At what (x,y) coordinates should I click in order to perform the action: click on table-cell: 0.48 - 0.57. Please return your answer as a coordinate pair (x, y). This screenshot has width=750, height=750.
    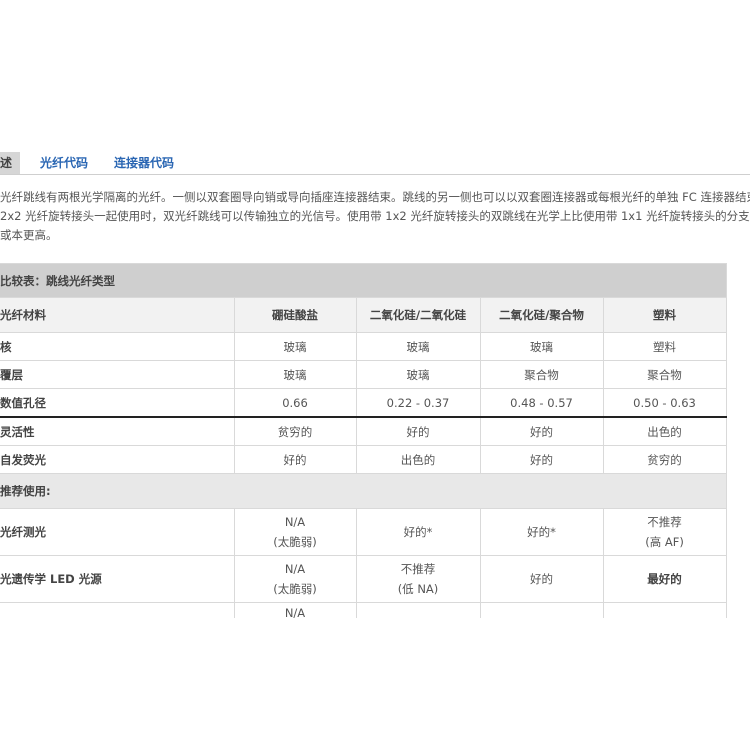
    Looking at the image, I should click on (541, 403).